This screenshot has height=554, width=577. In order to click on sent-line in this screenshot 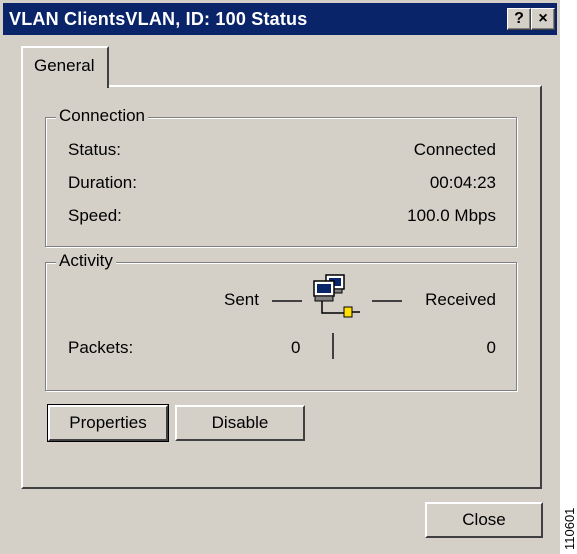, I will do `click(287, 301)`.